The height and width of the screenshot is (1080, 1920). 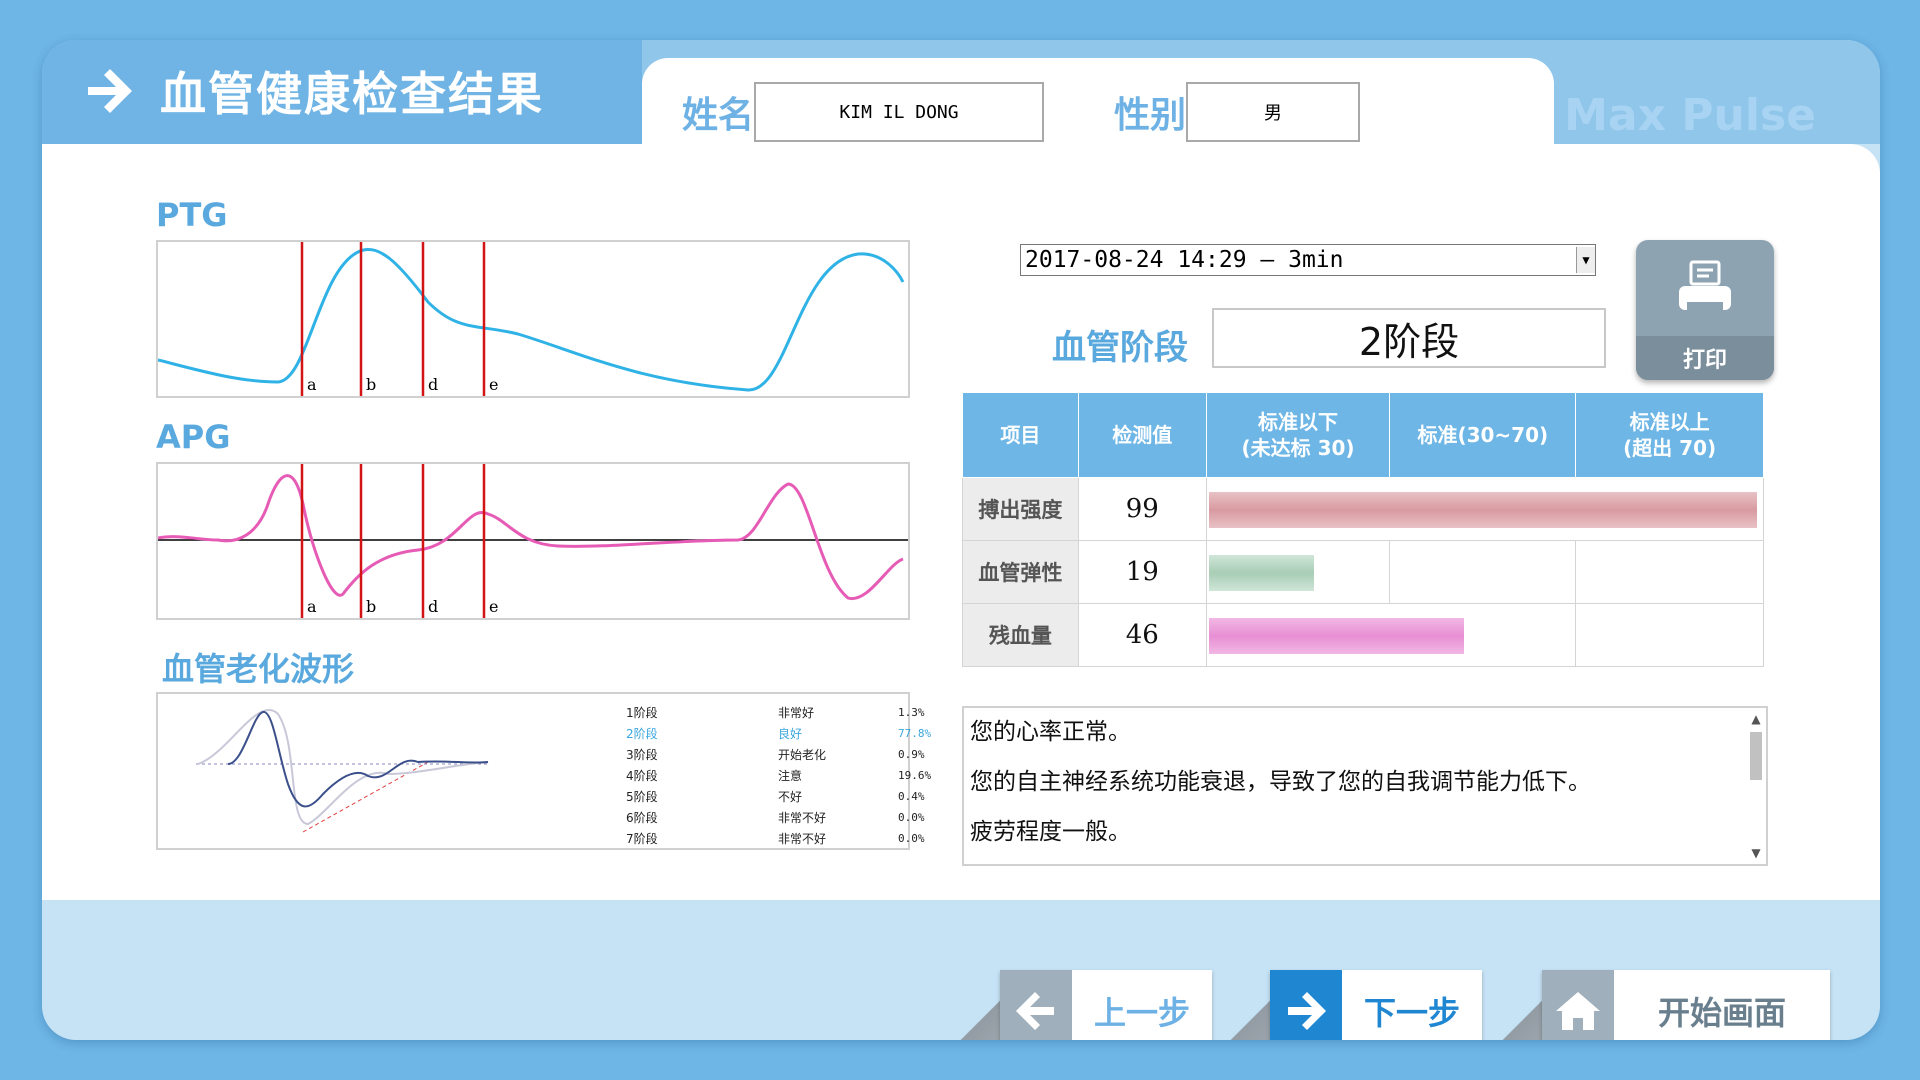 I want to click on scrollbar-thumb, so click(x=1756, y=756).